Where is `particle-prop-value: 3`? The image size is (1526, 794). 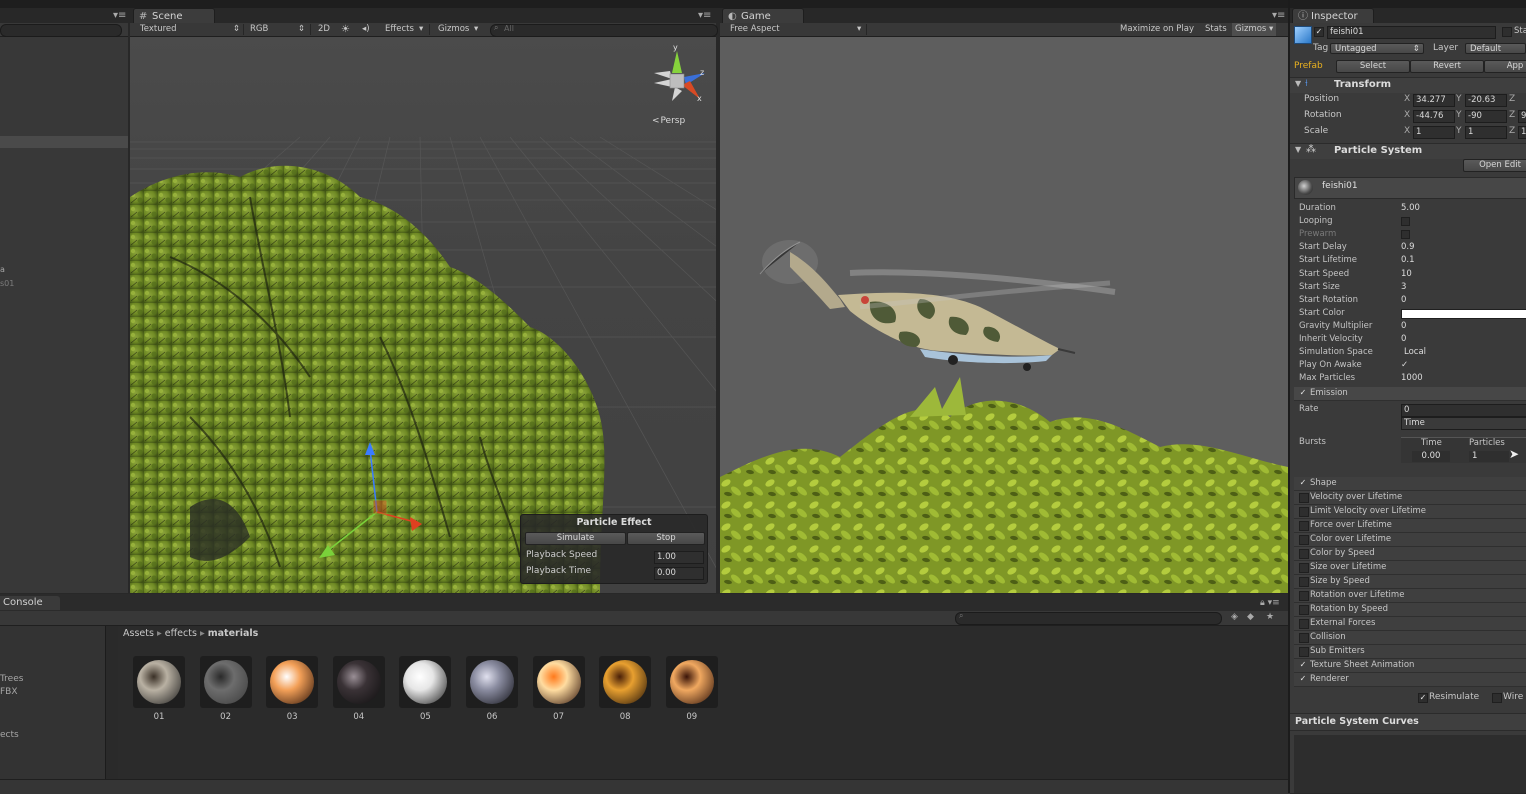
particle-prop-value: 3 is located at coordinates (1403, 287).